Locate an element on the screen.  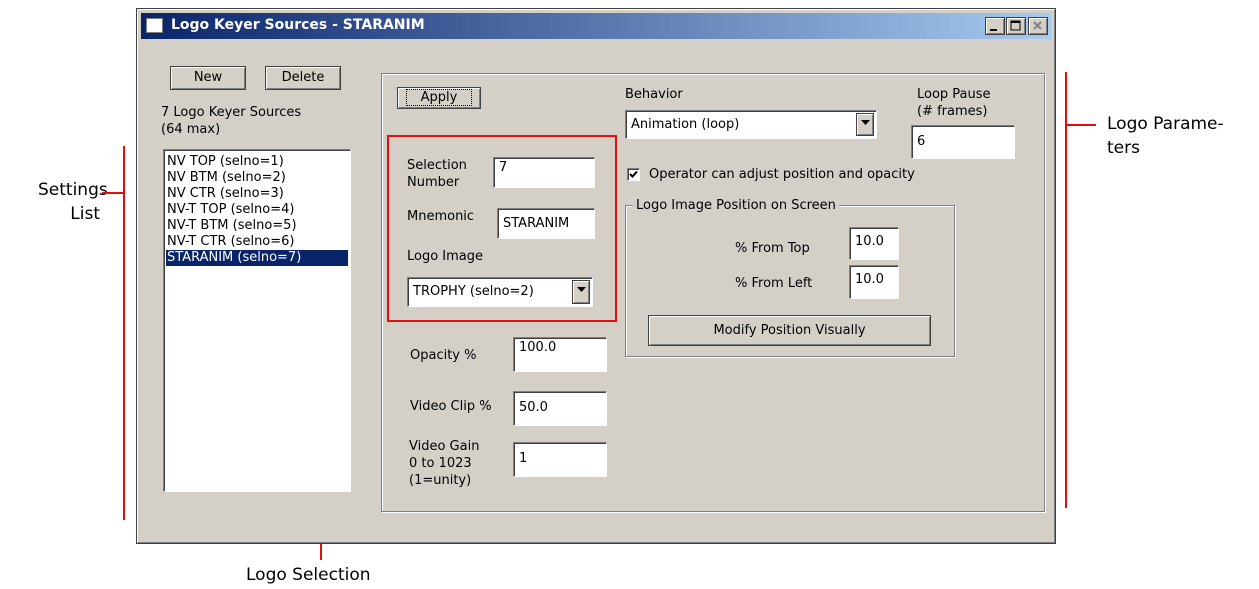
apply-button: Apply is located at coordinates (439, 98).